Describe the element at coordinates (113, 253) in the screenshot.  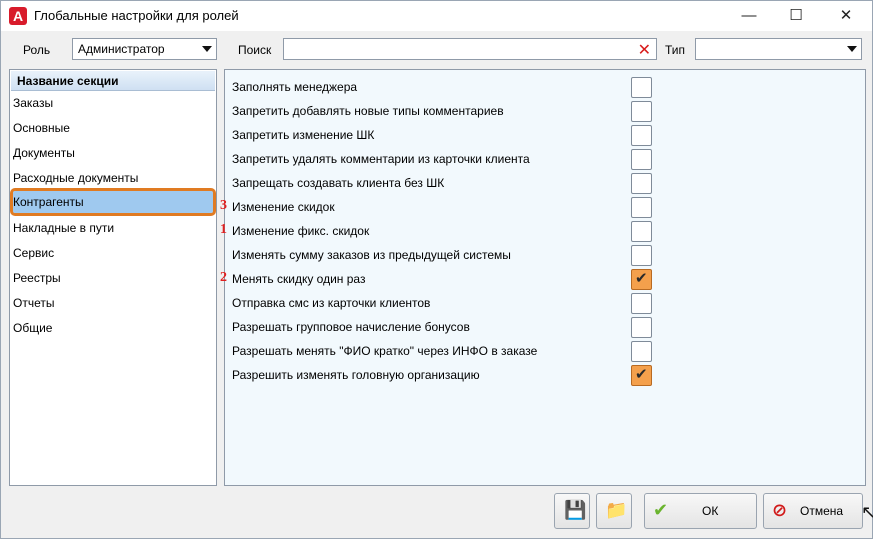
I see `section-item: Сервис` at that location.